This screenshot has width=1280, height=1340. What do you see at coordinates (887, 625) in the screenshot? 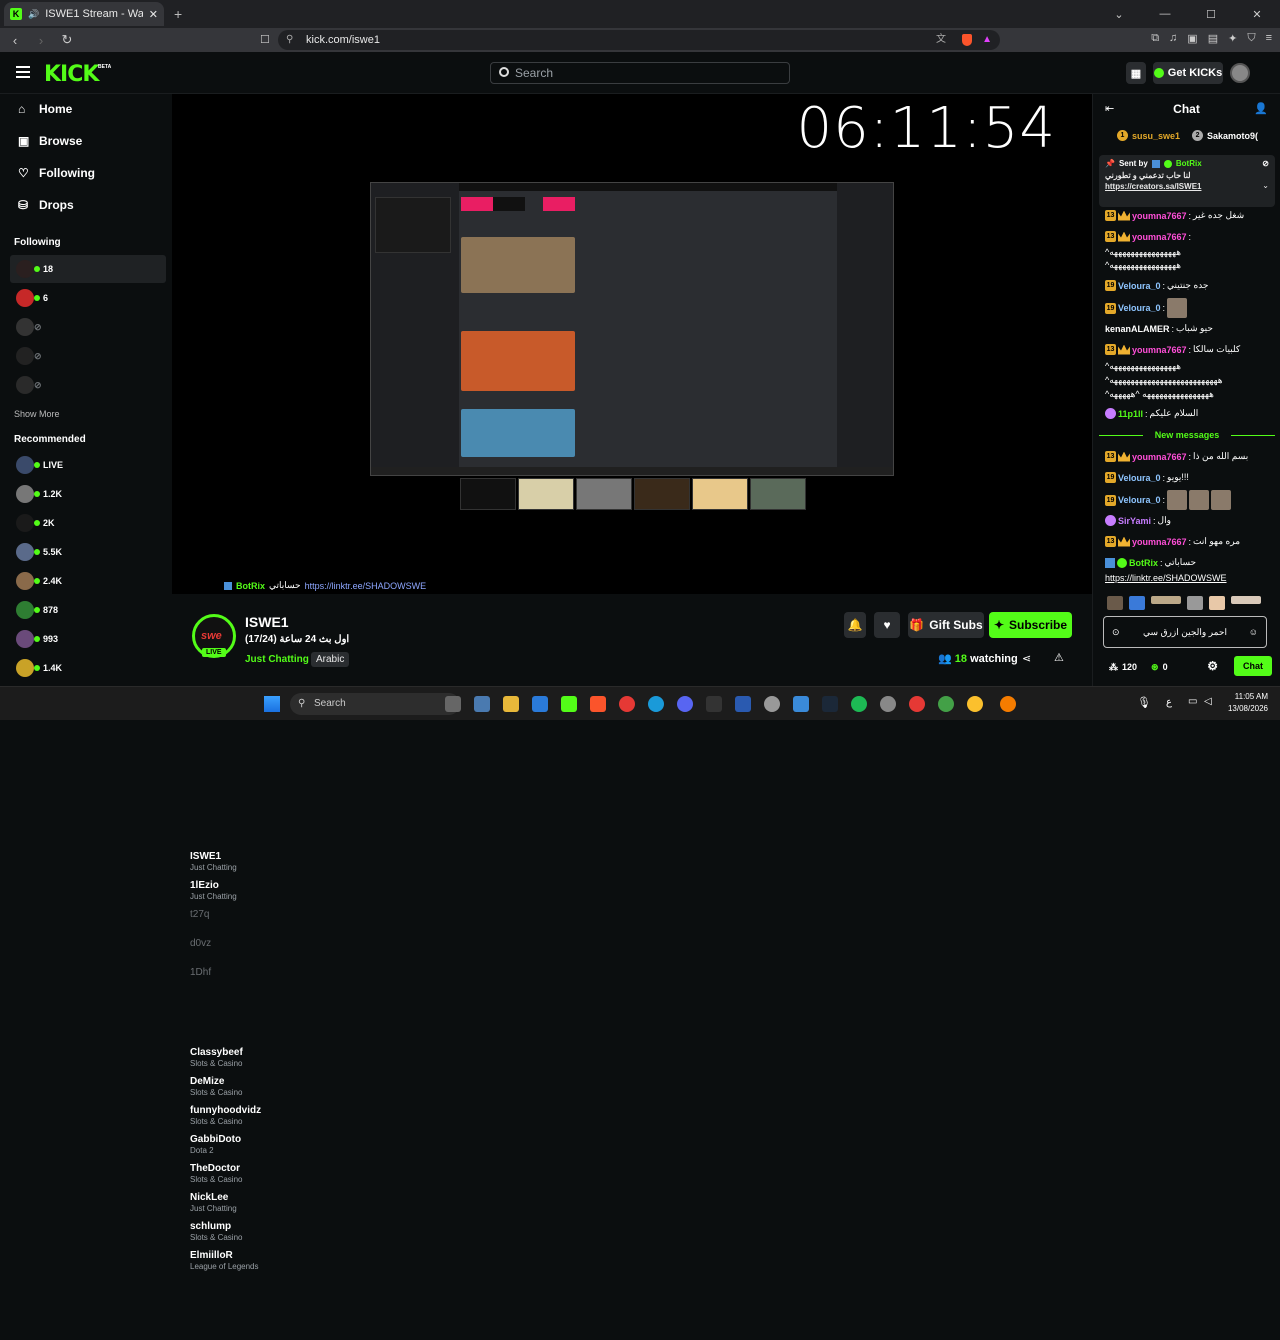
I see `follow-button: ♥` at bounding box center [887, 625].